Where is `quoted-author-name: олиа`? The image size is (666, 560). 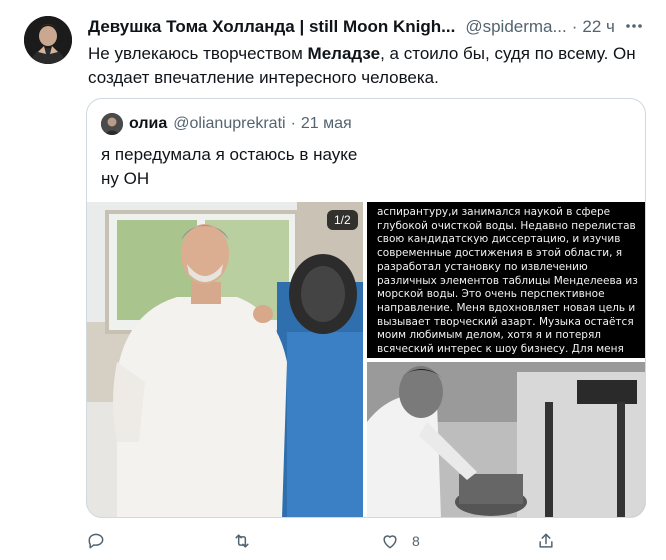 quoted-author-name: олиа is located at coordinates (148, 123).